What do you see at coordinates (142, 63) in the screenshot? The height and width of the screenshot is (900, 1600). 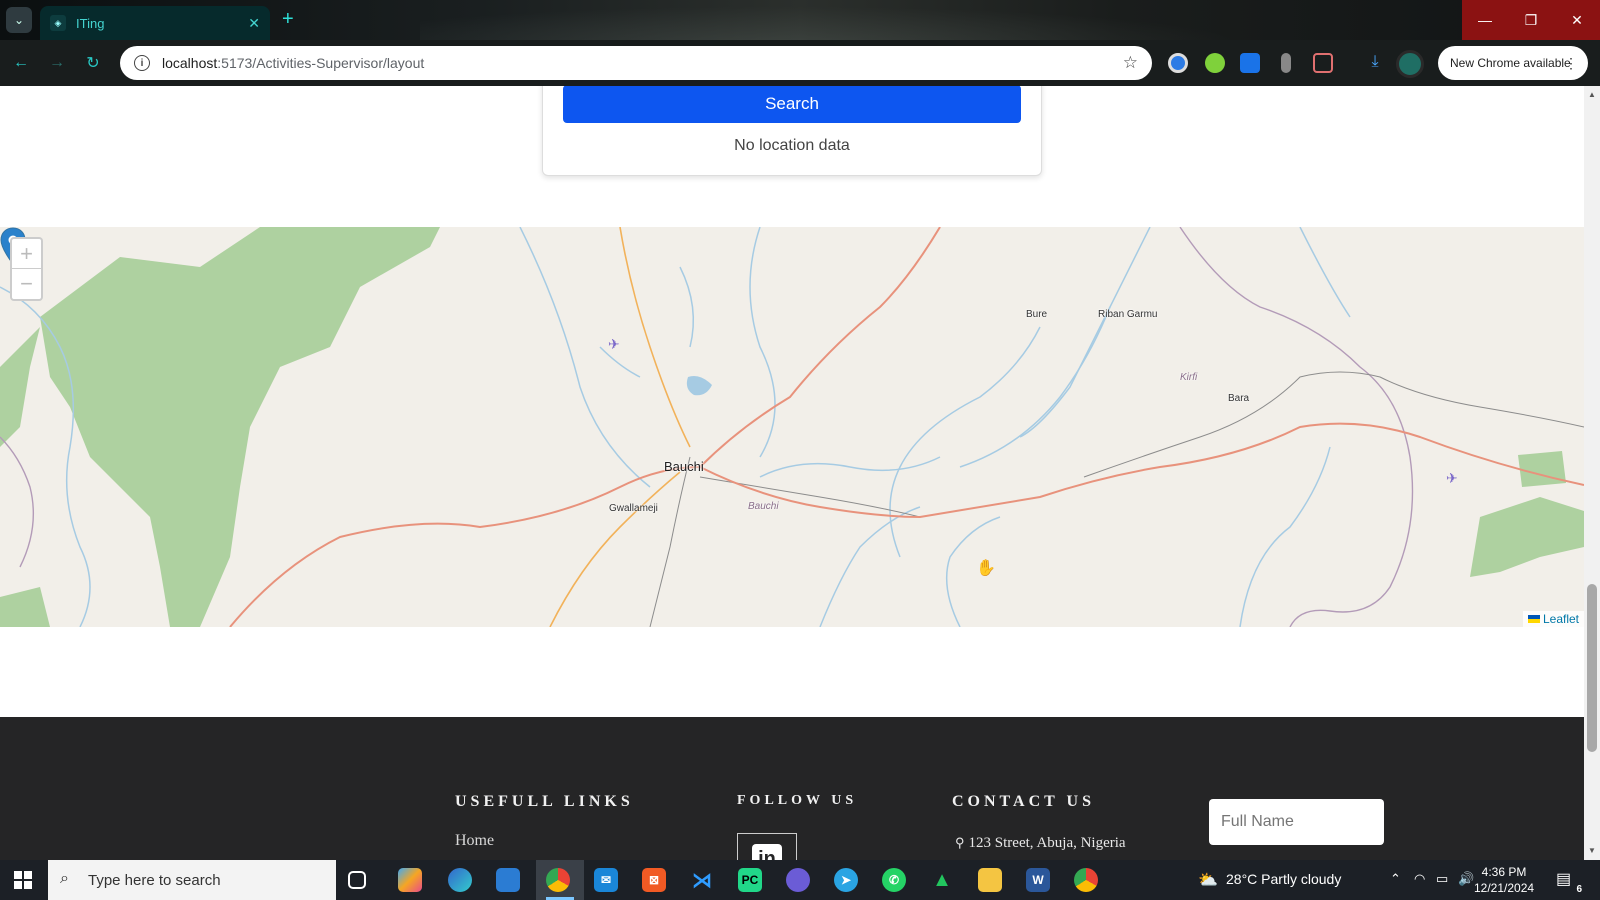 I see `site-info-icon: i` at bounding box center [142, 63].